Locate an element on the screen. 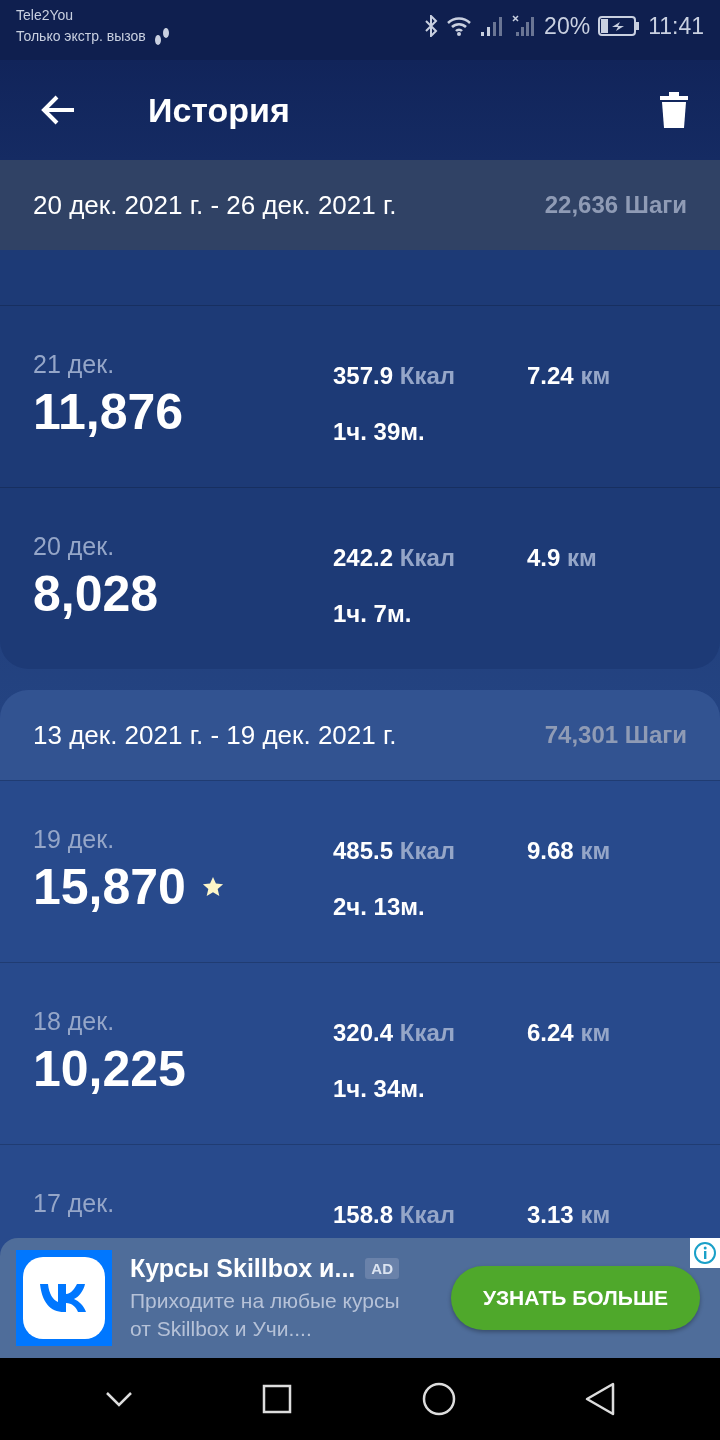 The image size is (720, 1440). carrier-name: Tele2You is located at coordinates (45, 15).